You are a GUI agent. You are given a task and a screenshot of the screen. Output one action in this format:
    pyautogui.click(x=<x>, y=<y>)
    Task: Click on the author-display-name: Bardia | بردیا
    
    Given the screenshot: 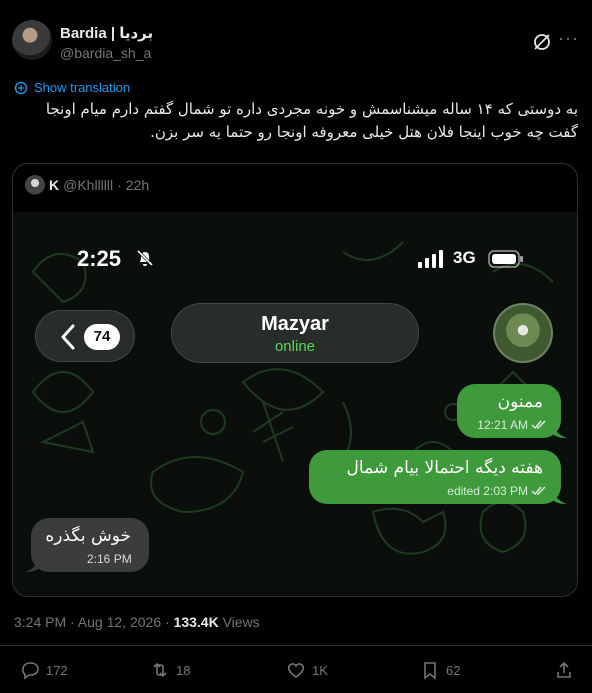 What is the action you would take?
    pyautogui.click(x=106, y=33)
    